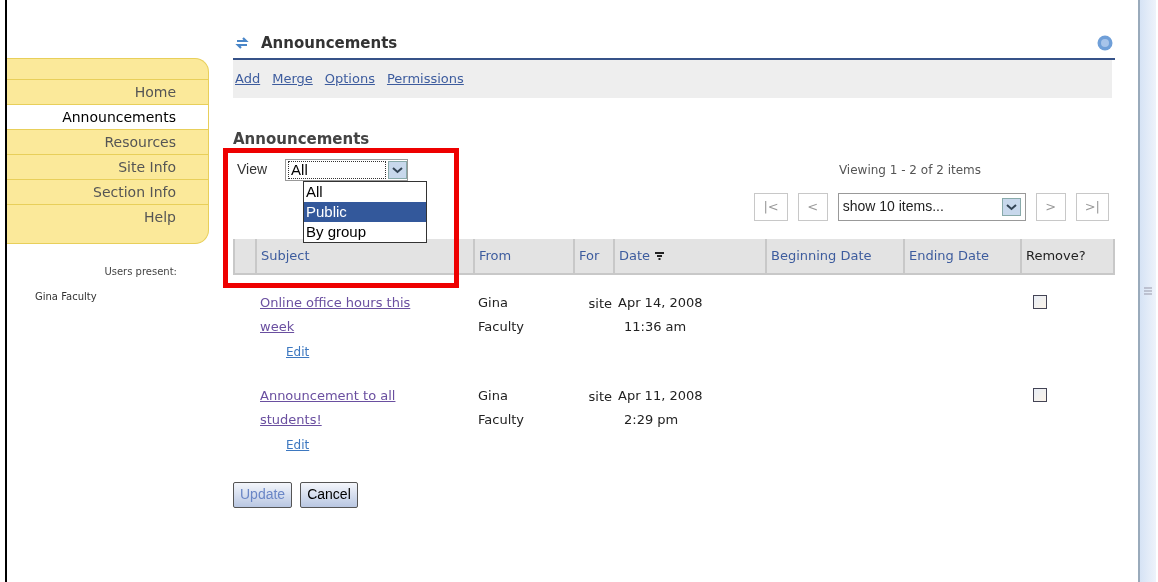  I want to click on view-option: Public, so click(365, 211).